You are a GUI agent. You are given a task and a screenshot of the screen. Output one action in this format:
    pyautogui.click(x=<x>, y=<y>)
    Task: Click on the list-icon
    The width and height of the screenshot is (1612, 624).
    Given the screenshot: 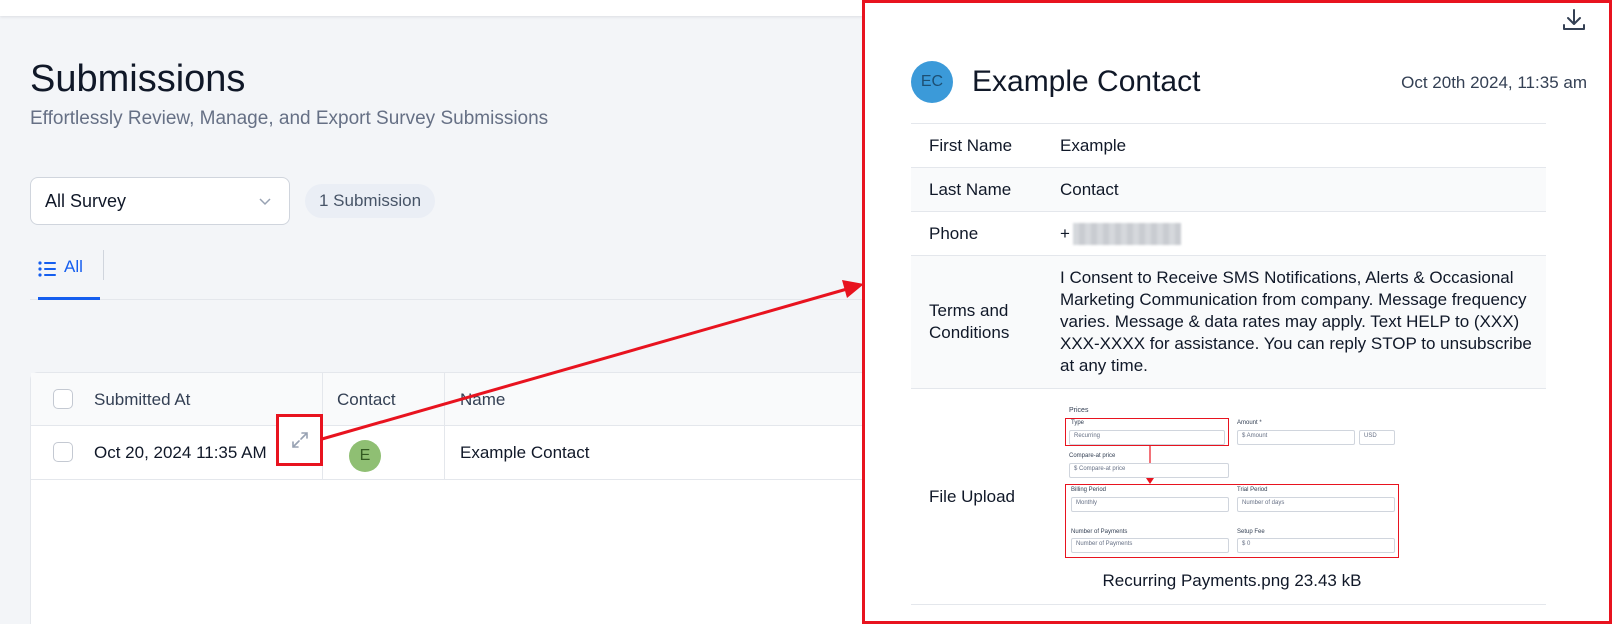 What is the action you would take?
    pyautogui.click(x=47, y=269)
    